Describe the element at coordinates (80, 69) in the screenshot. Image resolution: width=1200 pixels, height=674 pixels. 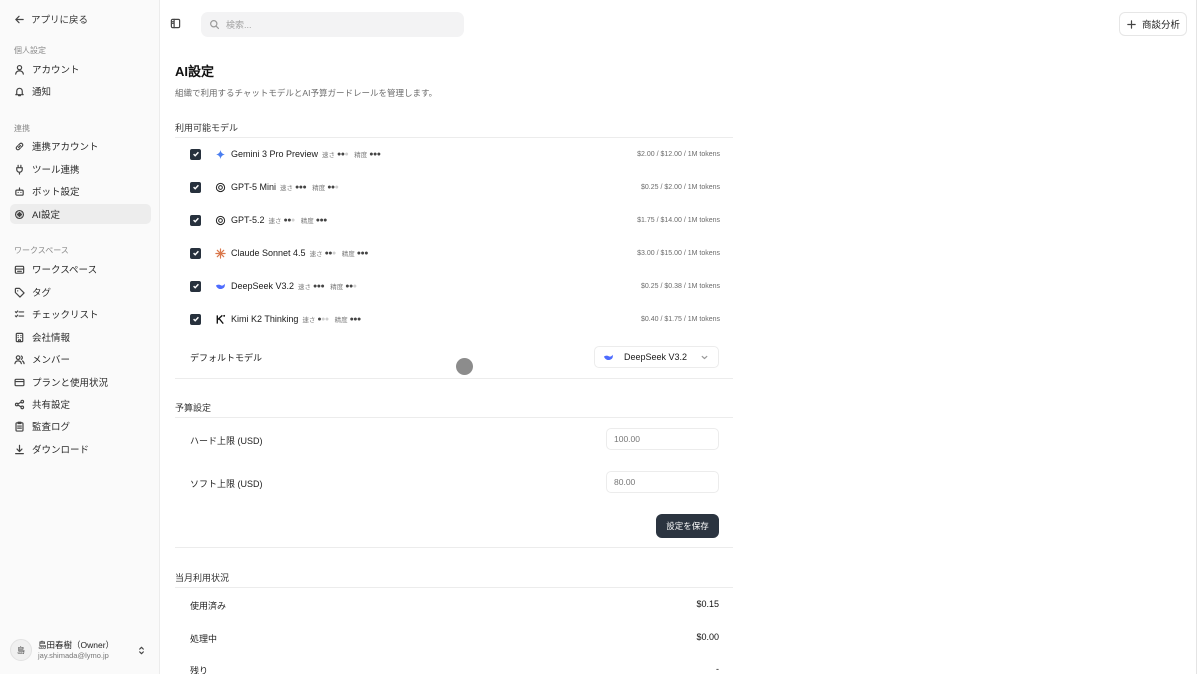
I see `sidebar-item-account: アカウント` at that location.